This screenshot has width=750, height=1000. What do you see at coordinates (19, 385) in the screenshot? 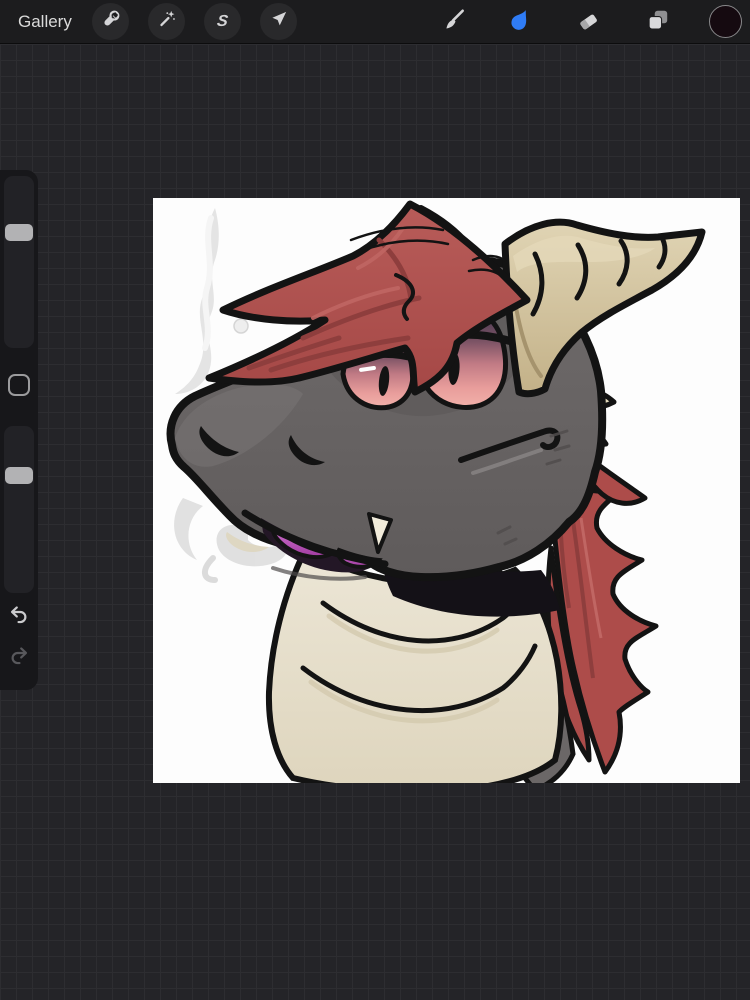
I see `modify-button` at bounding box center [19, 385].